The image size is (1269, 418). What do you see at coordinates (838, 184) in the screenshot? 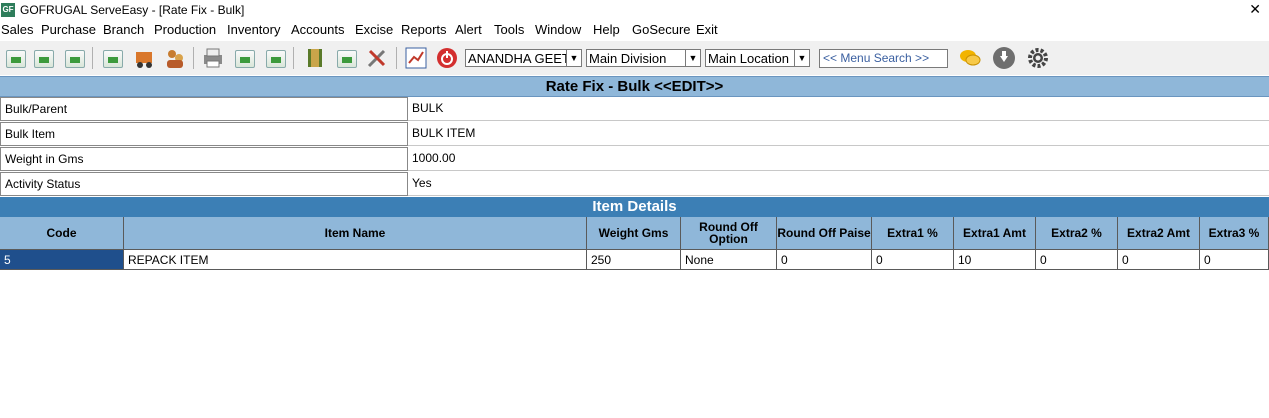
I see `activity-status-field: Yes` at bounding box center [838, 184].